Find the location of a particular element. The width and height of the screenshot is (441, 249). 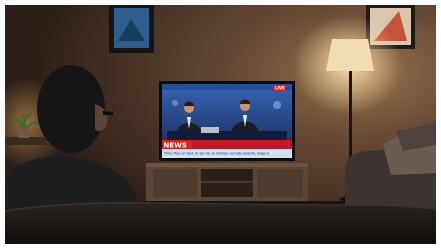

tv-stand-shelf is located at coordinates (227, 182).